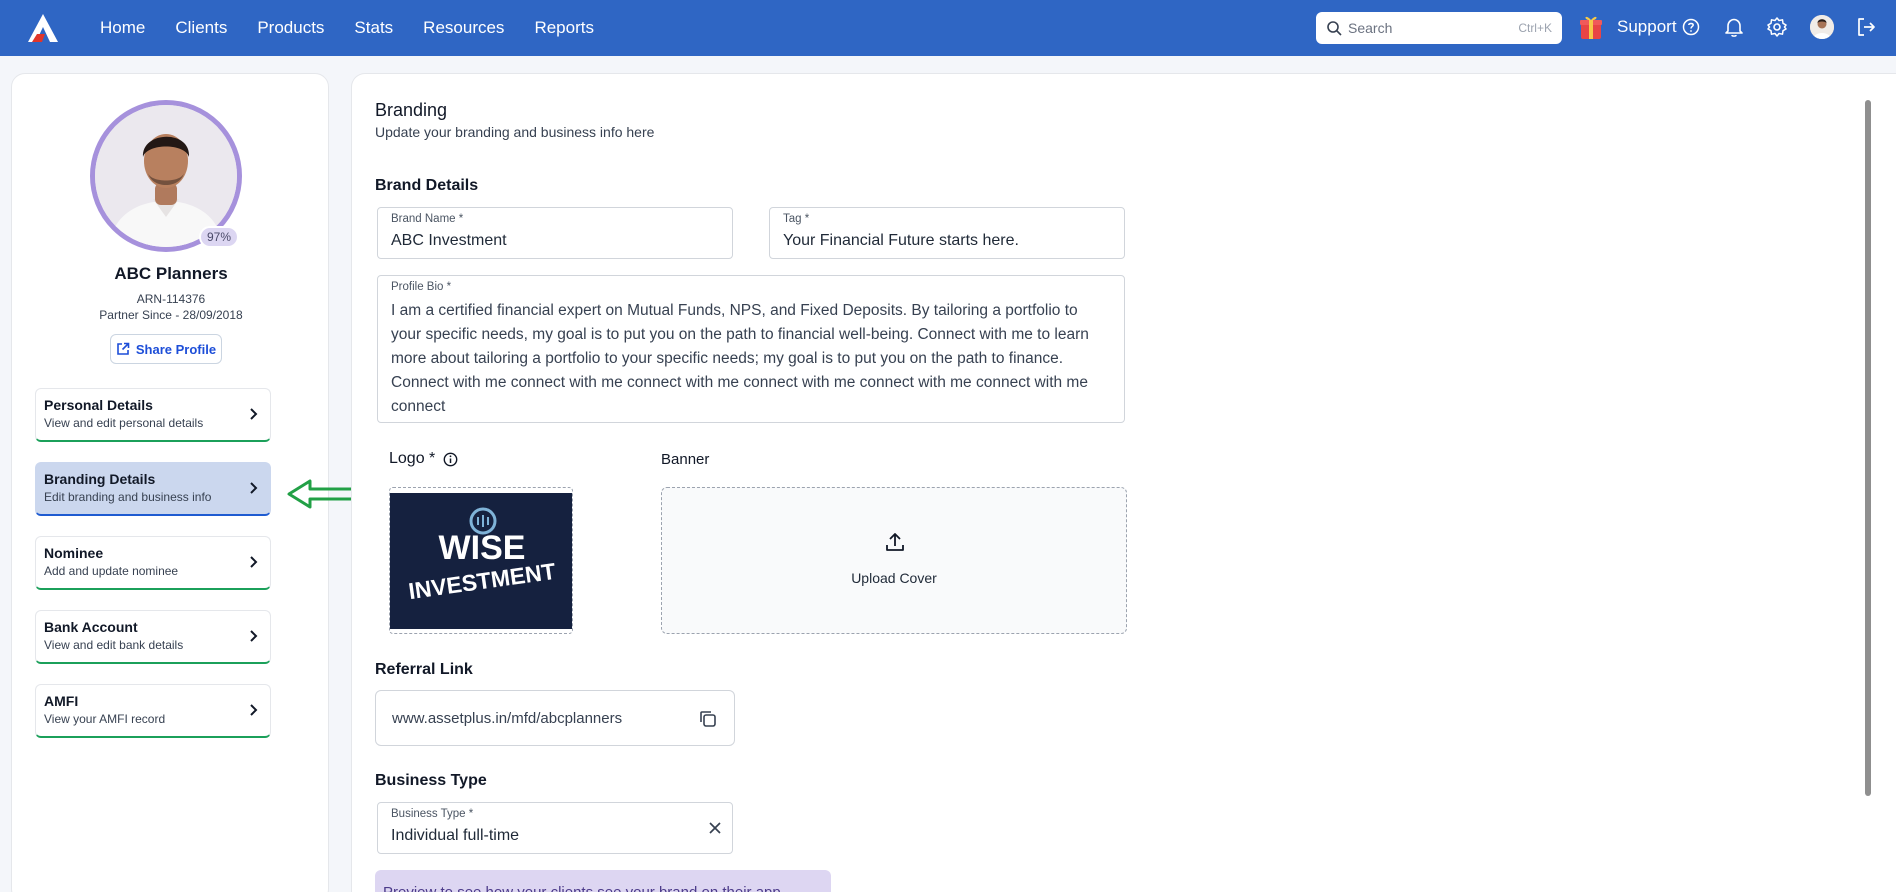 The image size is (1896, 892). What do you see at coordinates (555, 233) in the screenshot?
I see `brand-name-field: Brand Name * ABC Investment` at bounding box center [555, 233].